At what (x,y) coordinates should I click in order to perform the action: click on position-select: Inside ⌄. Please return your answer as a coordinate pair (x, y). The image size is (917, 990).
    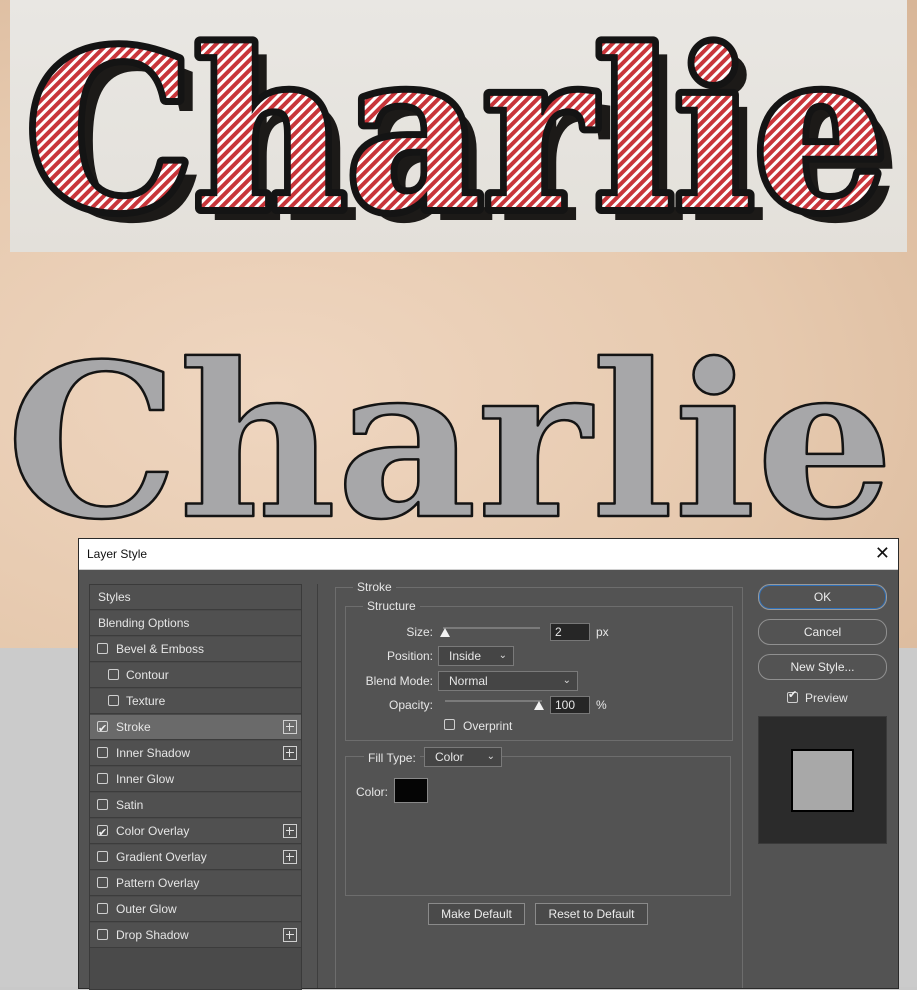
    Looking at the image, I should click on (476, 656).